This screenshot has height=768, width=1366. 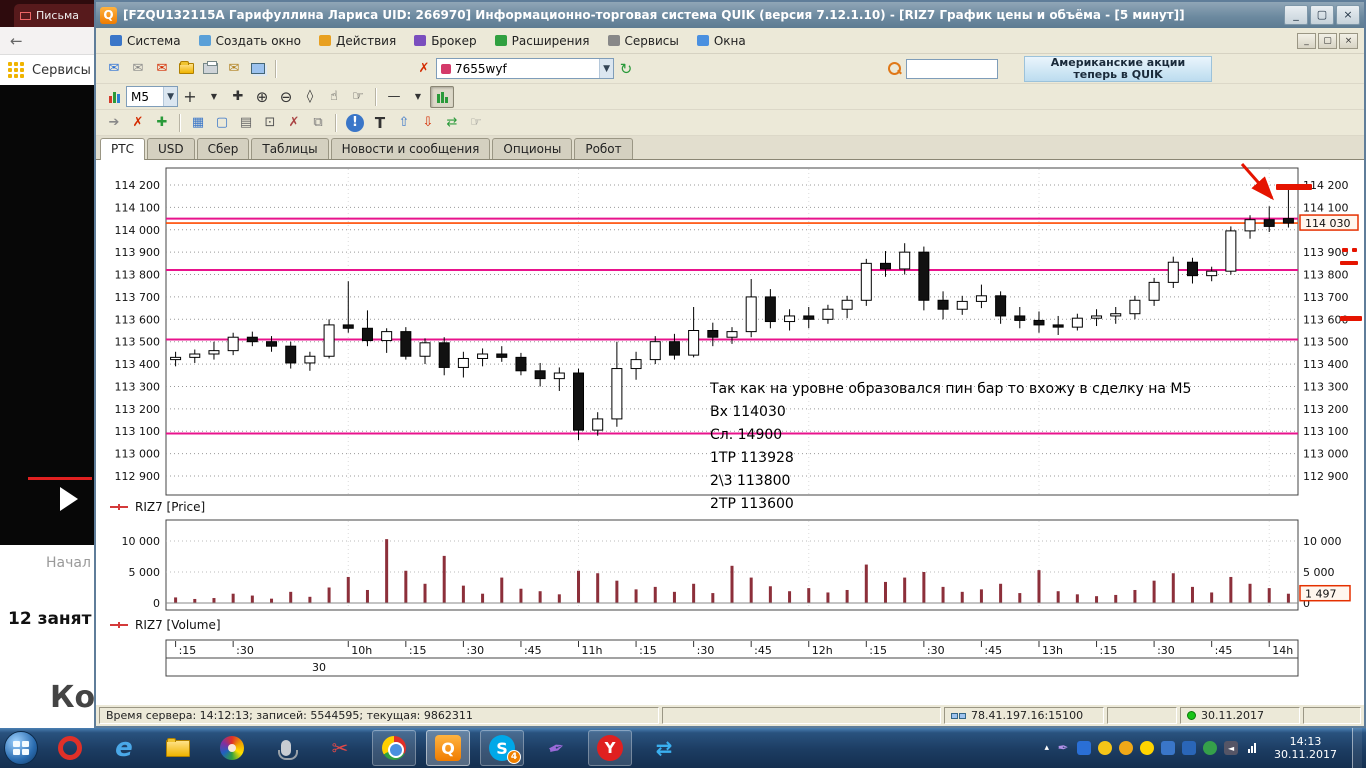 What do you see at coordinates (355, 122) in the screenshot?
I see `alert-icon: !` at bounding box center [355, 122].